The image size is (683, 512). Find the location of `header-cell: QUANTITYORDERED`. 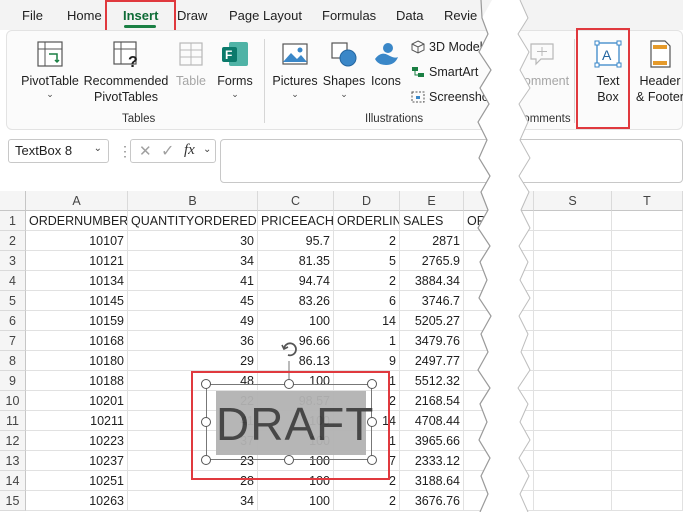

header-cell: QUANTITYORDERED is located at coordinates (193, 221).